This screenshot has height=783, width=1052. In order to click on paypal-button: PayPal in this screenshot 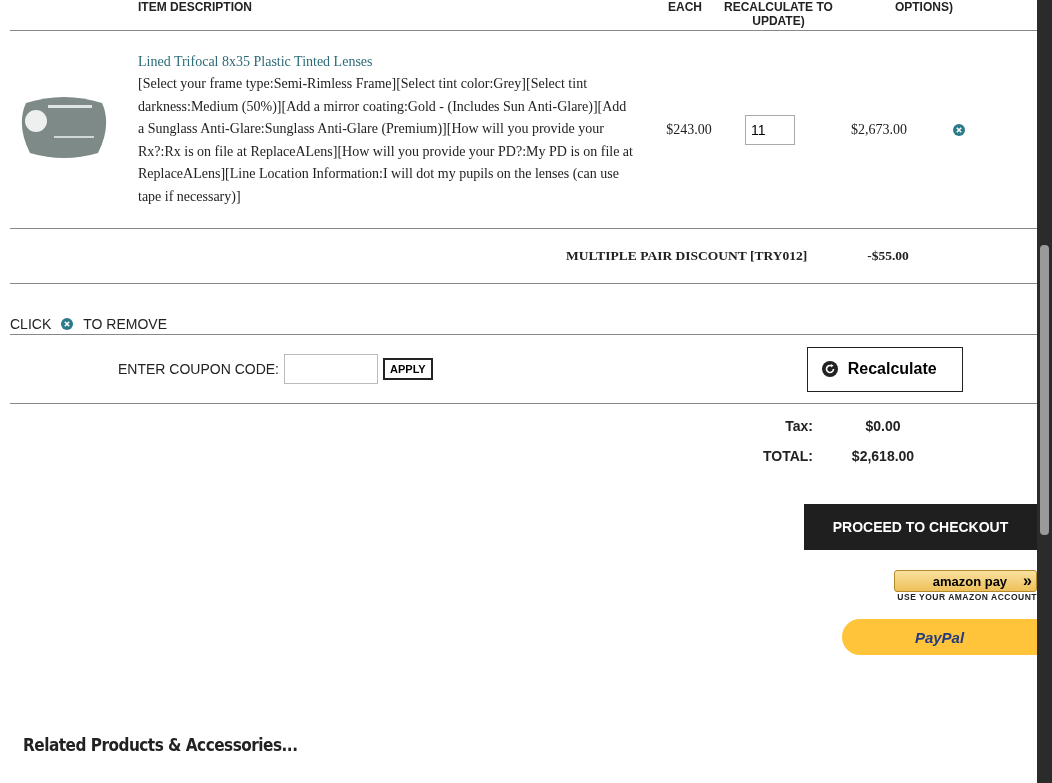, I will do `click(939, 637)`.